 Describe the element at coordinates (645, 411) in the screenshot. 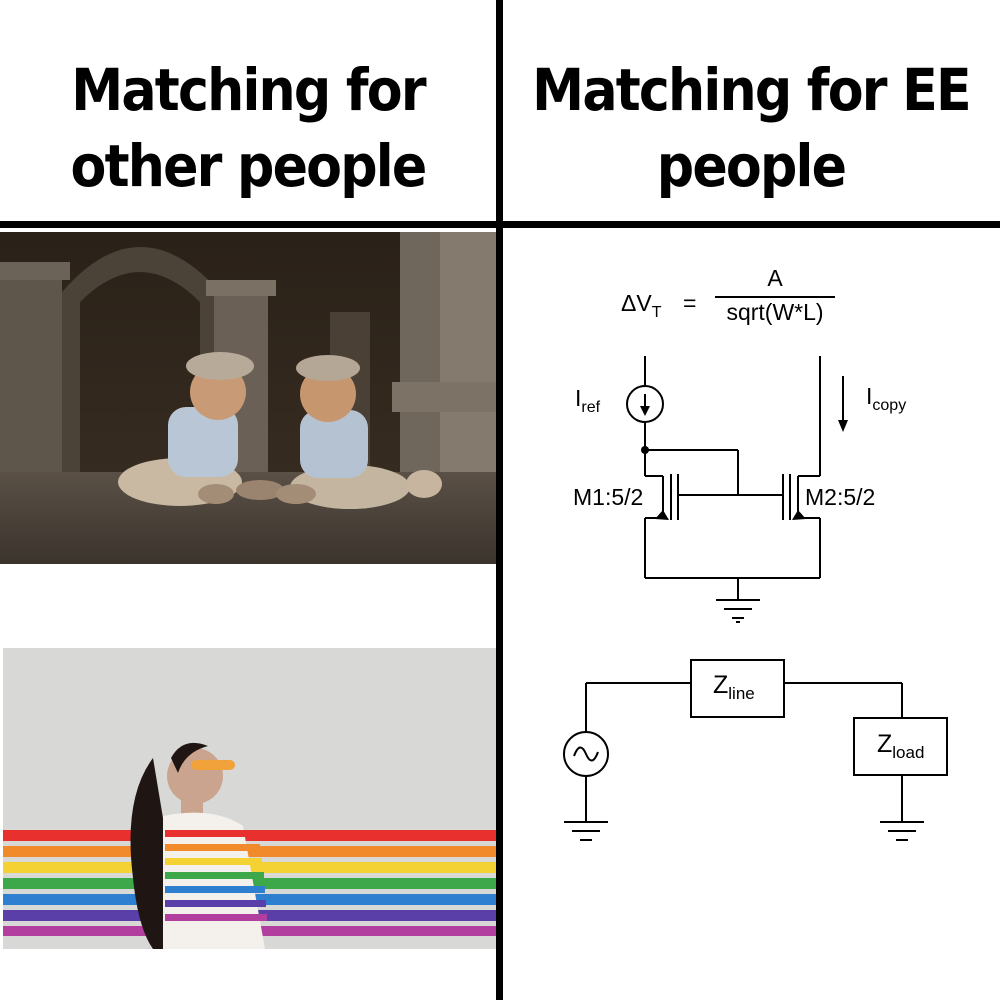

I see `iref-arrow` at that location.